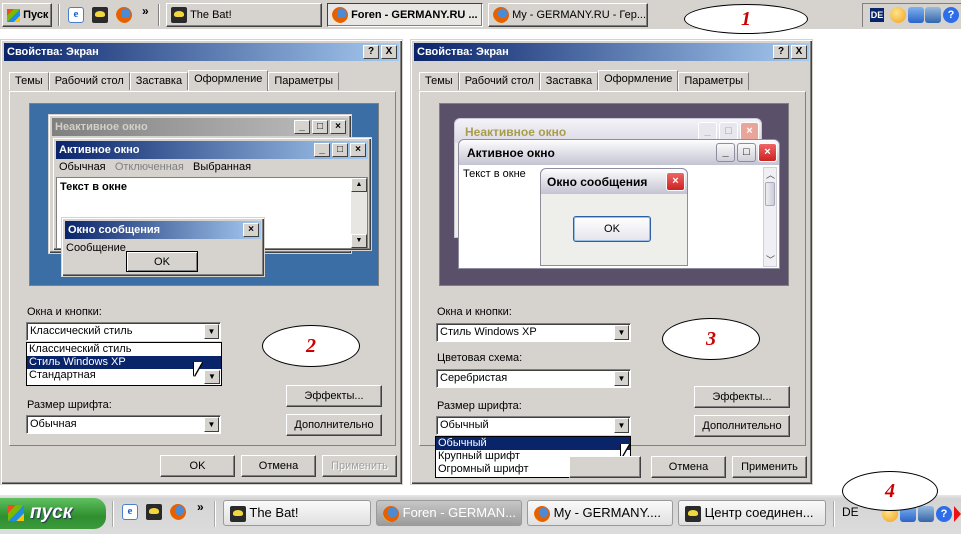 The height and width of the screenshot is (534, 961). Describe the element at coordinates (957, 514) in the screenshot. I see `red-arrow-icon` at that location.